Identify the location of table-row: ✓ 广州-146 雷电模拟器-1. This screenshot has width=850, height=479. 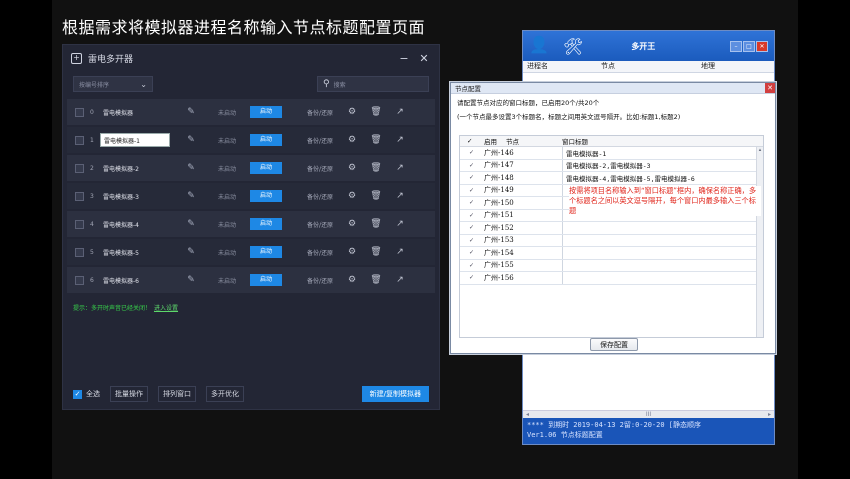
(611, 153).